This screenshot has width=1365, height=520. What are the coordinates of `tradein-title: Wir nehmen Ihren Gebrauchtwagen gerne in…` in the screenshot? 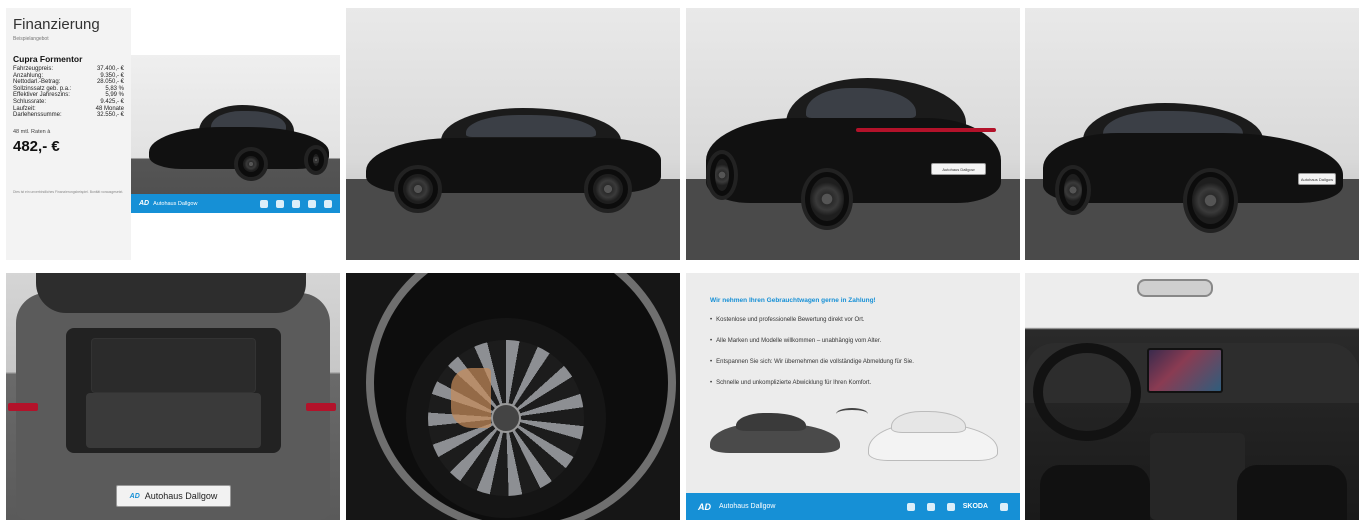 It's located at (793, 300).